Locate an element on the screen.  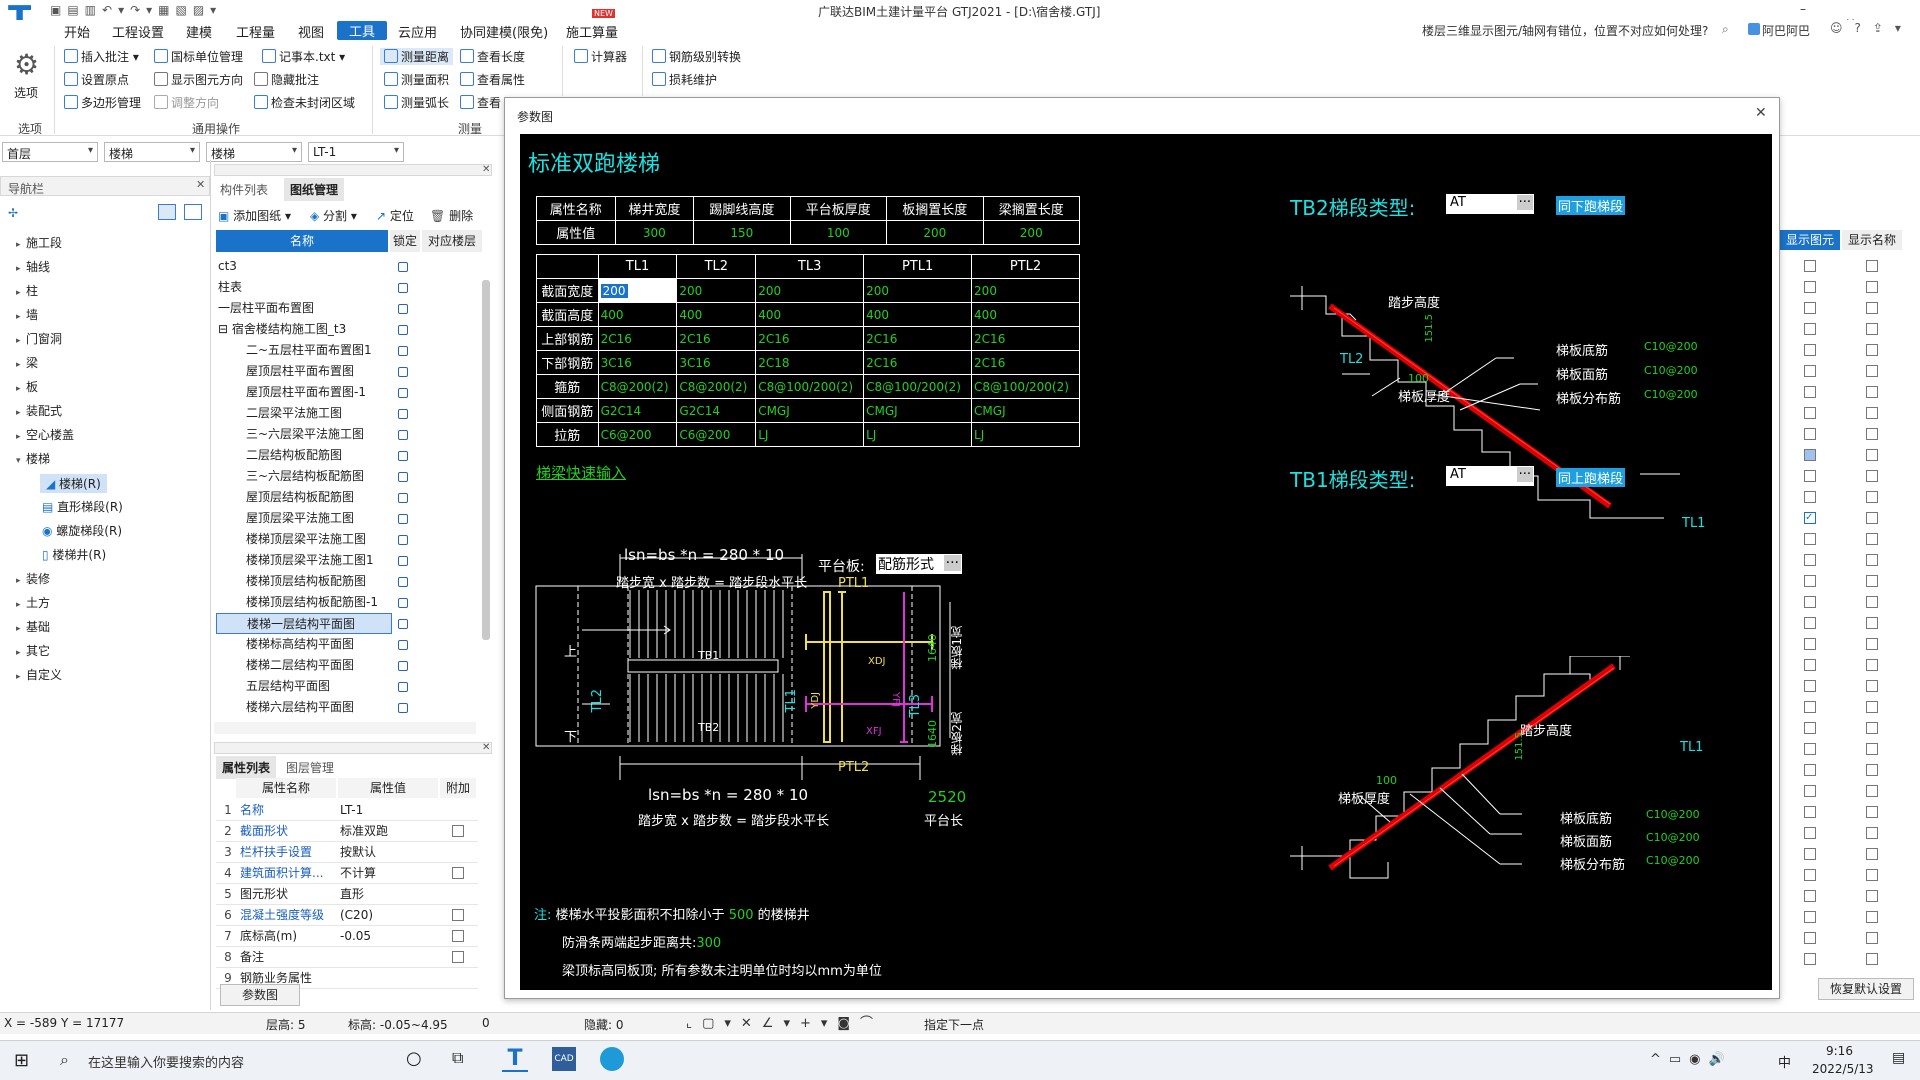
nav-item-foundation: ▸ 基础 is located at coordinates (33, 626).